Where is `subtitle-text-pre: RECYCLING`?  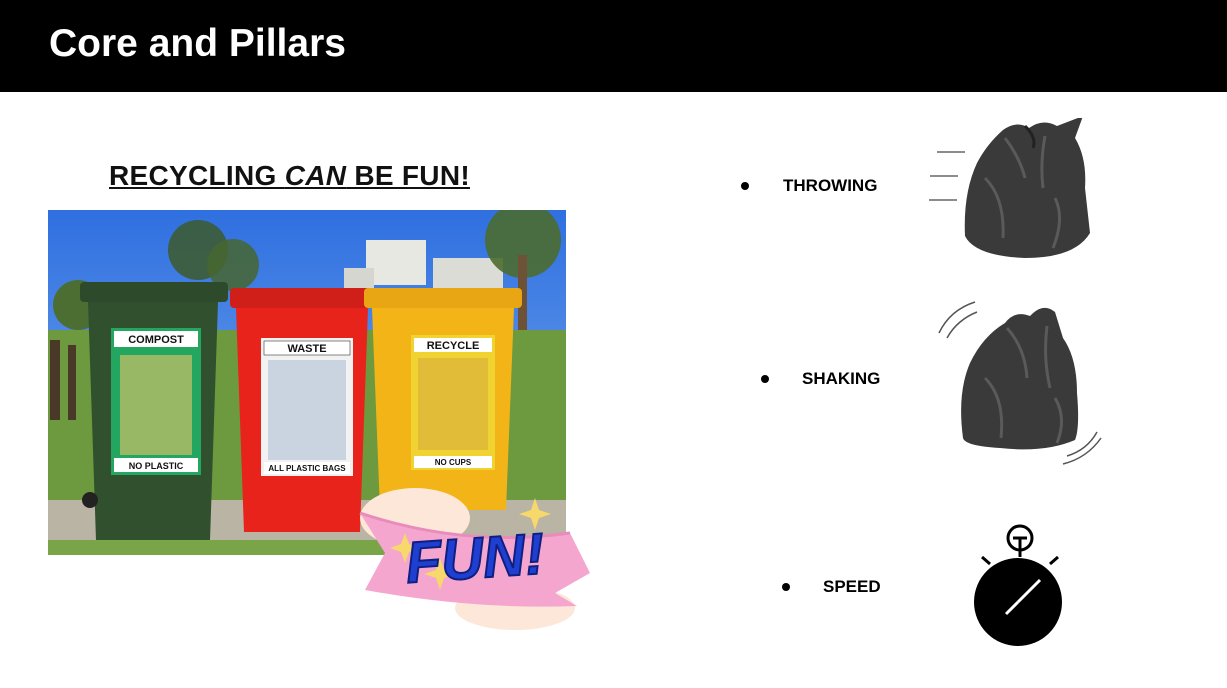 subtitle-text-pre: RECYCLING is located at coordinates (197, 175).